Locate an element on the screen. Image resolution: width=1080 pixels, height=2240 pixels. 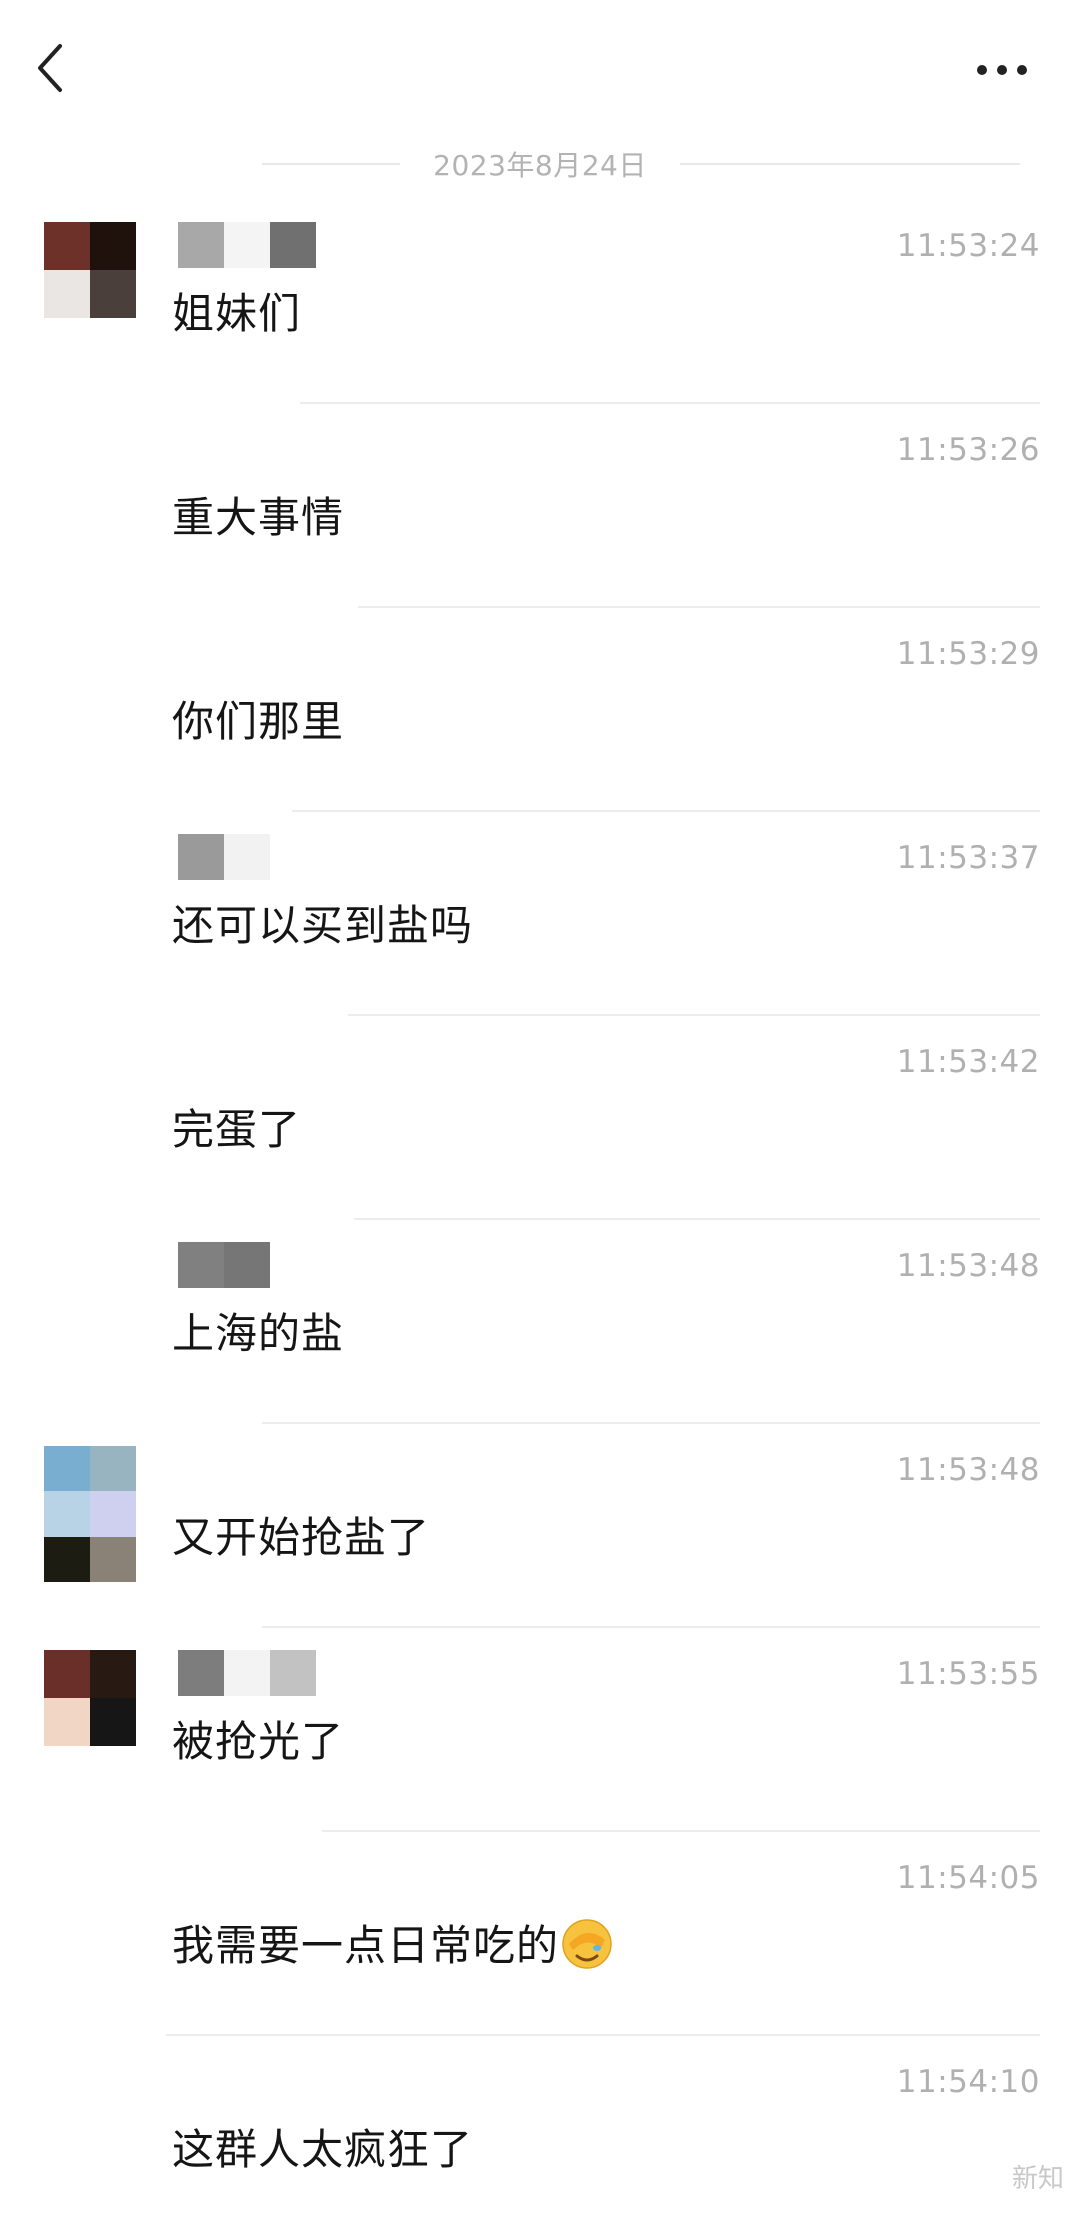
message-text: 被抢光了 is located at coordinates (258, 1741).